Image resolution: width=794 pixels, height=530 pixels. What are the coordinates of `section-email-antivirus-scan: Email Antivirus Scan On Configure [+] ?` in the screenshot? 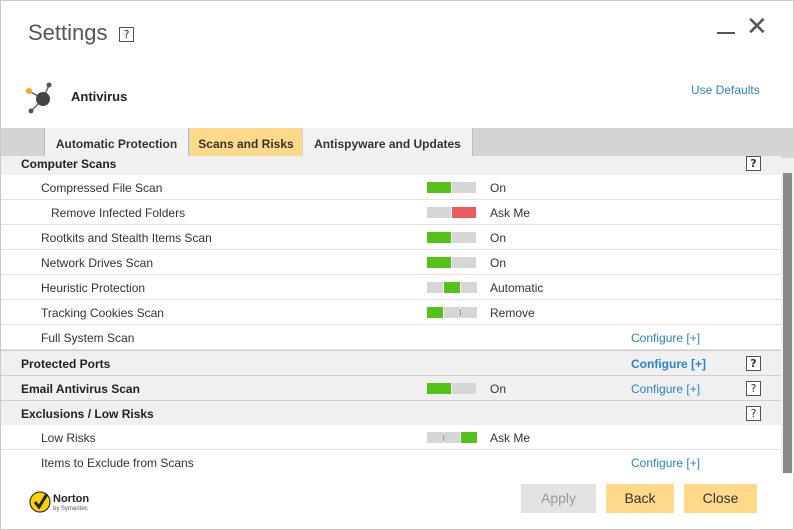 It's located at (391, 387).